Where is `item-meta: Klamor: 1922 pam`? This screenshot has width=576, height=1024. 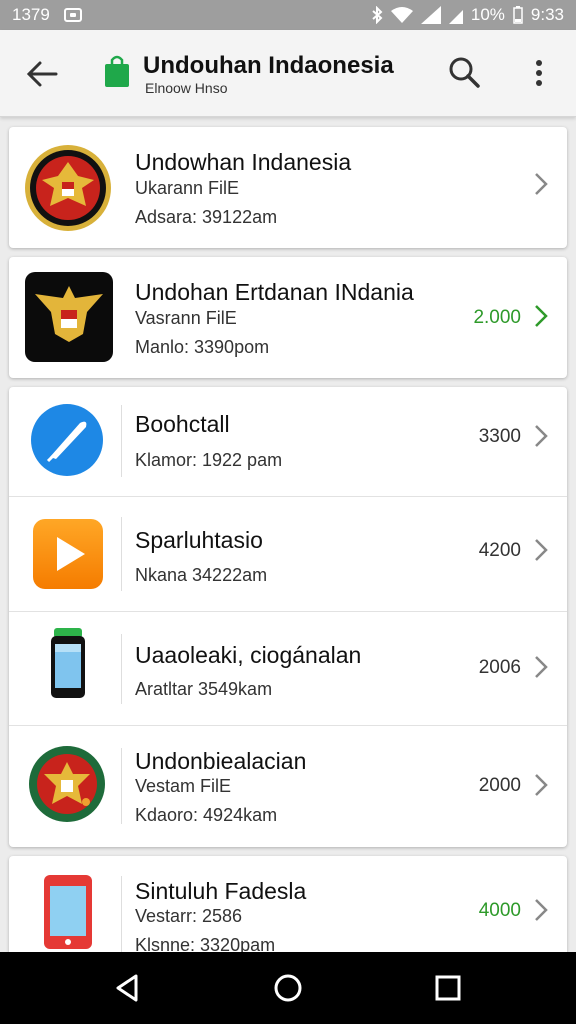 item-meta: Klamor: 1922 pam is located at coordinates (209, 460).